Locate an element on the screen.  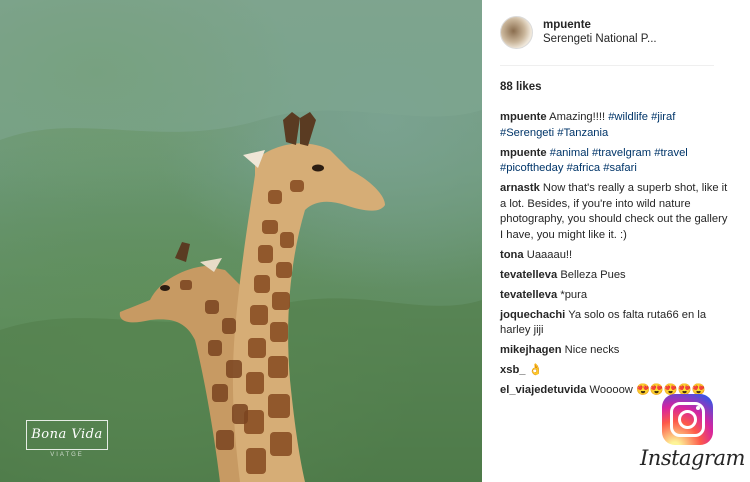
watermark-logo: Bona Vida is located at coordinates (67, 435).